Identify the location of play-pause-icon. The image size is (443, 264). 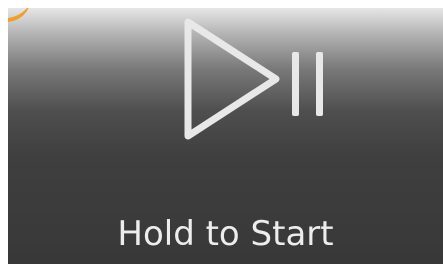
(253, 79).